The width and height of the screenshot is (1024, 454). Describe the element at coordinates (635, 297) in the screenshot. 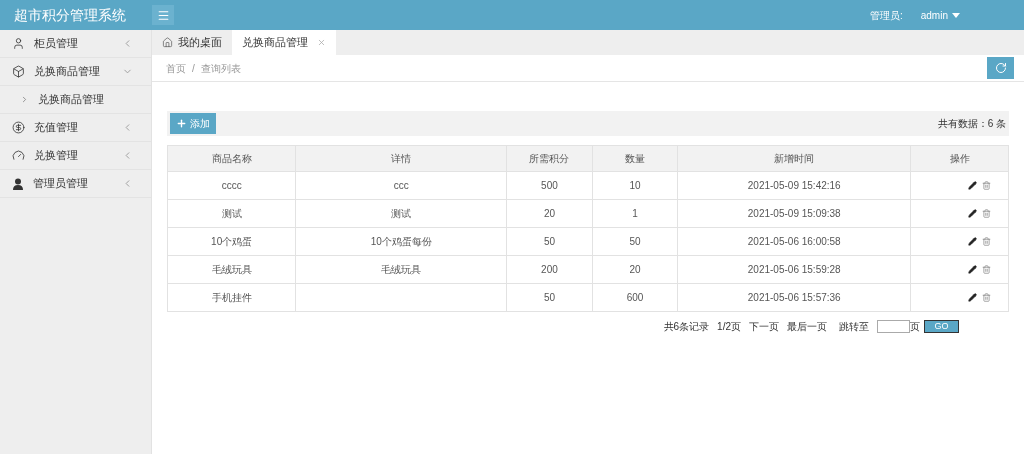

I see `table-cell: 600` at that location.